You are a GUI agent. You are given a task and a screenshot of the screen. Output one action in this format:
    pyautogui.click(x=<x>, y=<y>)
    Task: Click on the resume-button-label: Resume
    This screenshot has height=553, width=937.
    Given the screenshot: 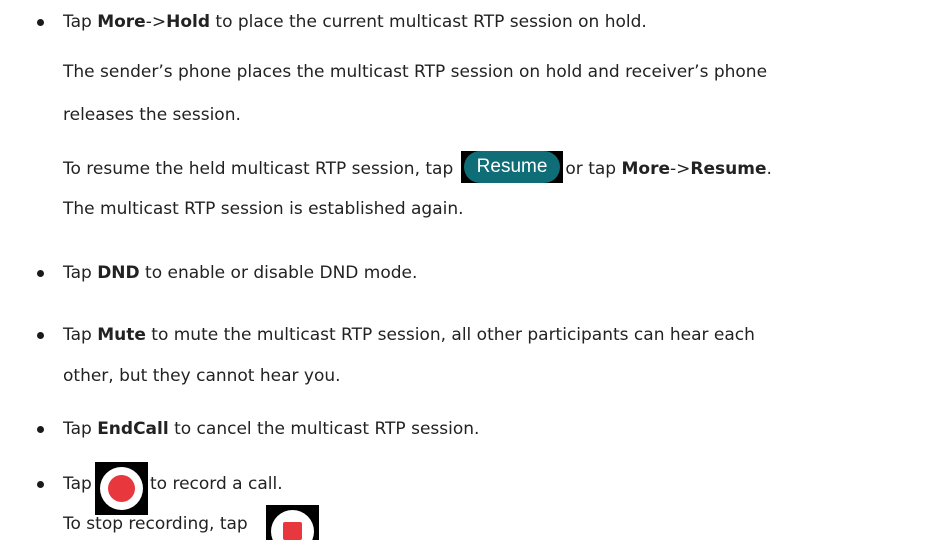 What is the action you would take?
    pyautogui.click(x=512, y=167)
    